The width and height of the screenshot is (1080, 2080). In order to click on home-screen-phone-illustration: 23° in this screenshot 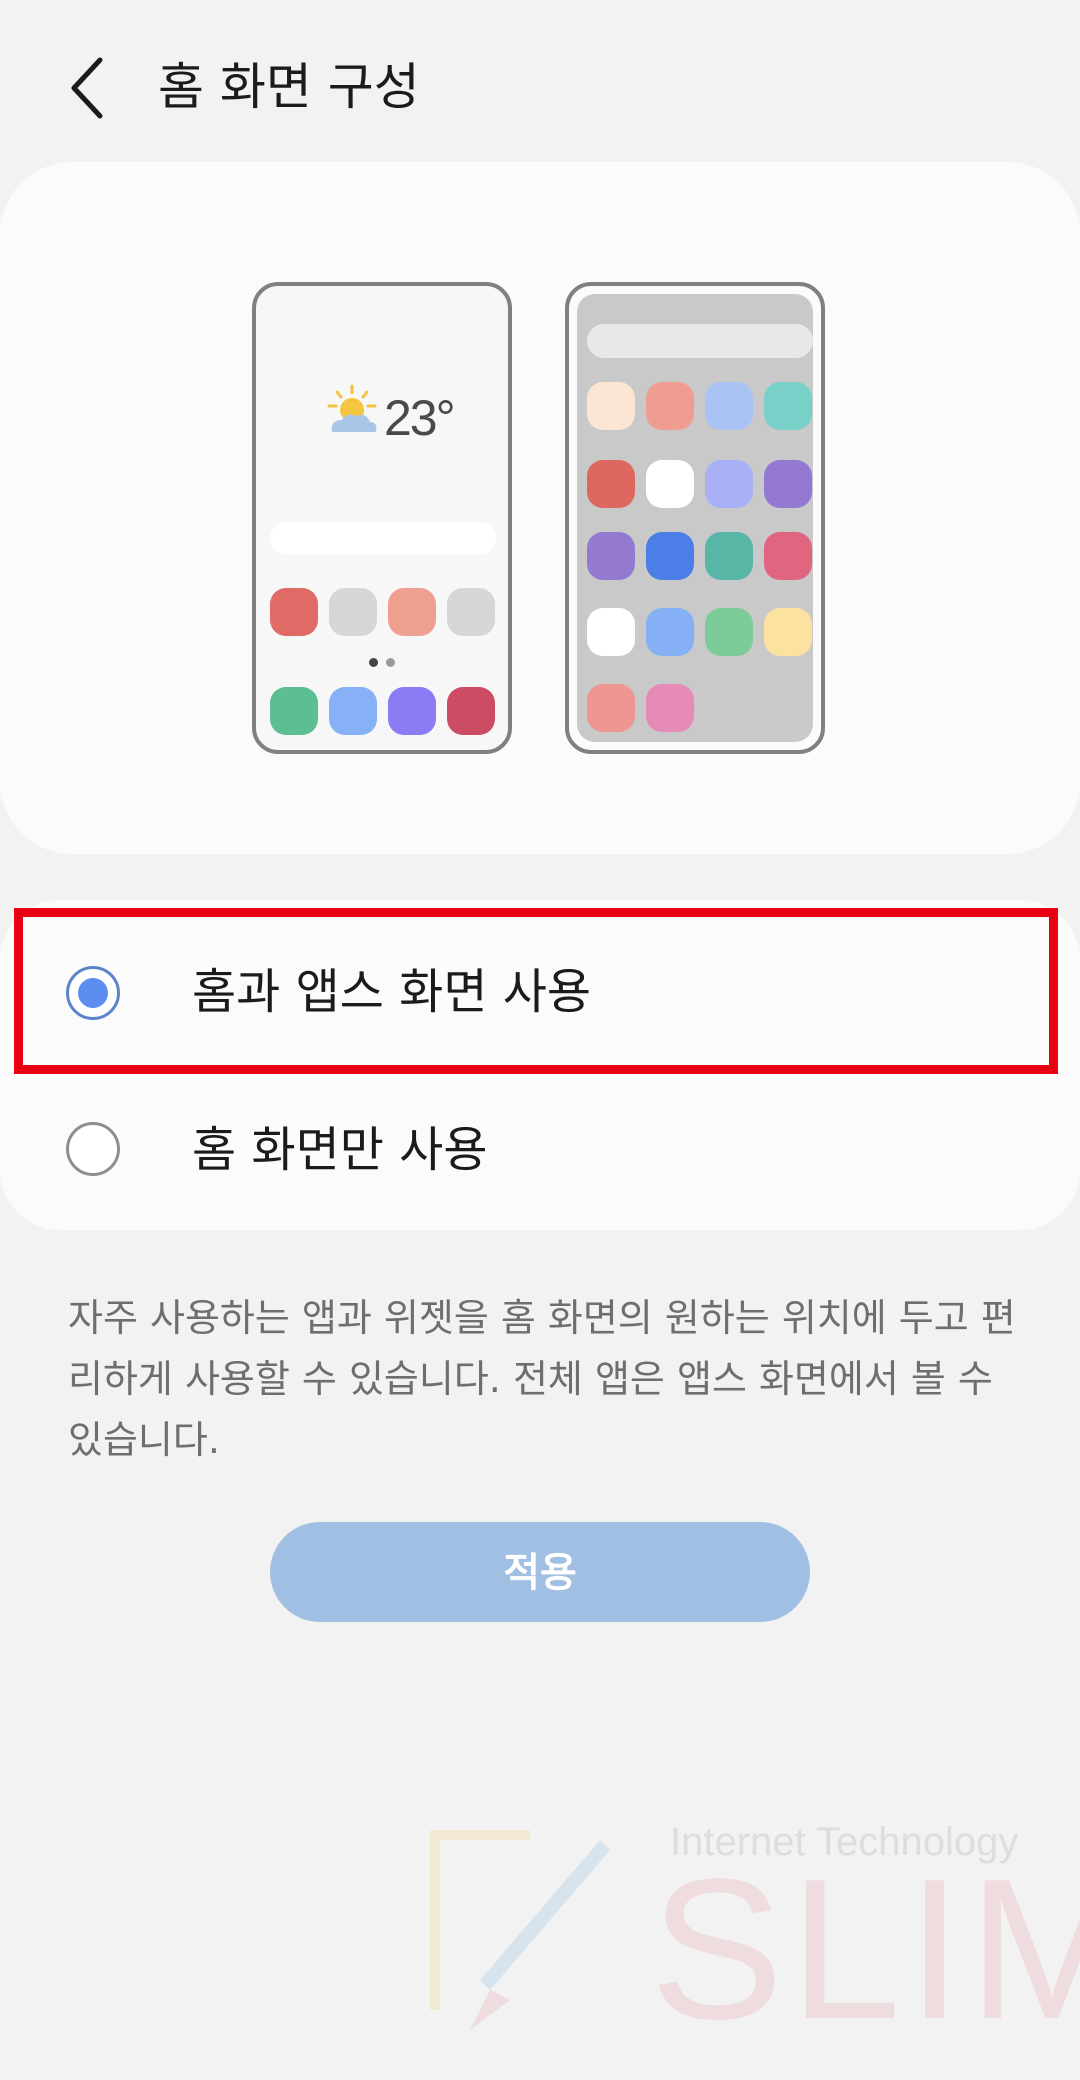, I will do `click(382, 518)`.